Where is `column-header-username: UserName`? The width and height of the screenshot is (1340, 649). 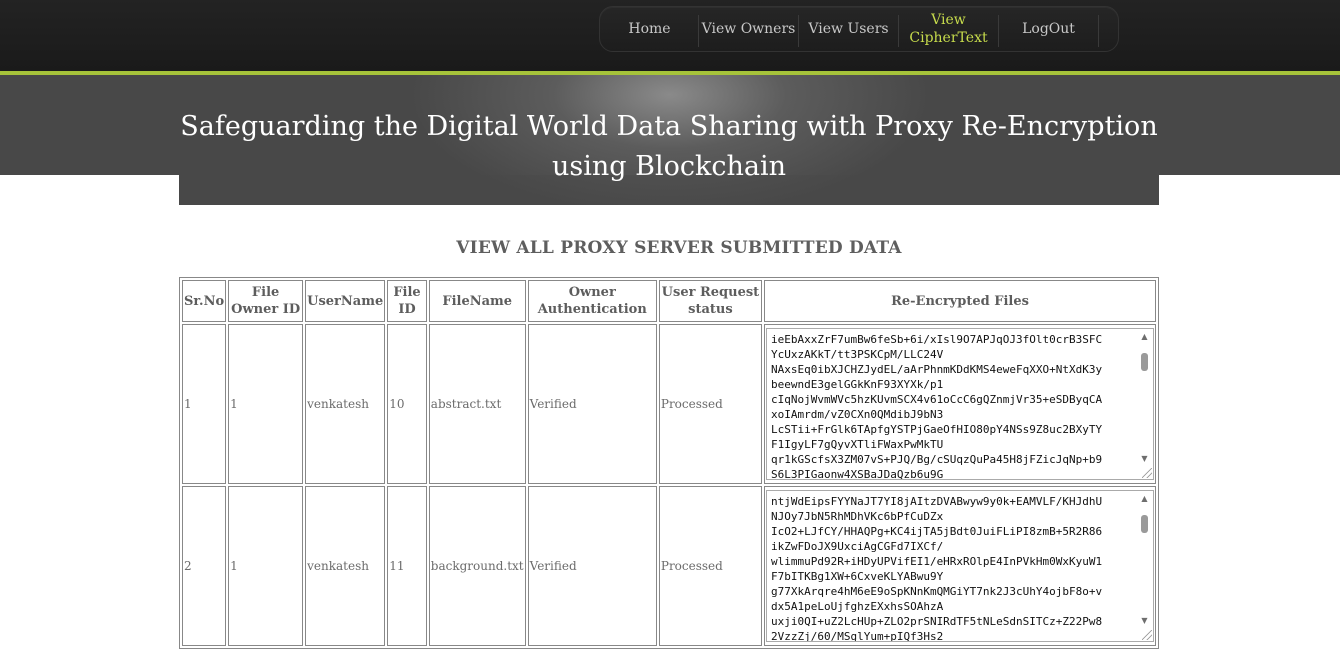
column-header-username: UserName is located at coordinates (345, 301).